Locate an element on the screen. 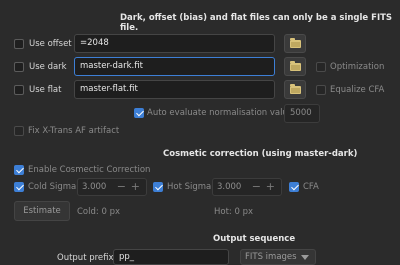 This screenshot has width=400, height=265. output-section-title: Output sequence is located at coordinates (254, 239).